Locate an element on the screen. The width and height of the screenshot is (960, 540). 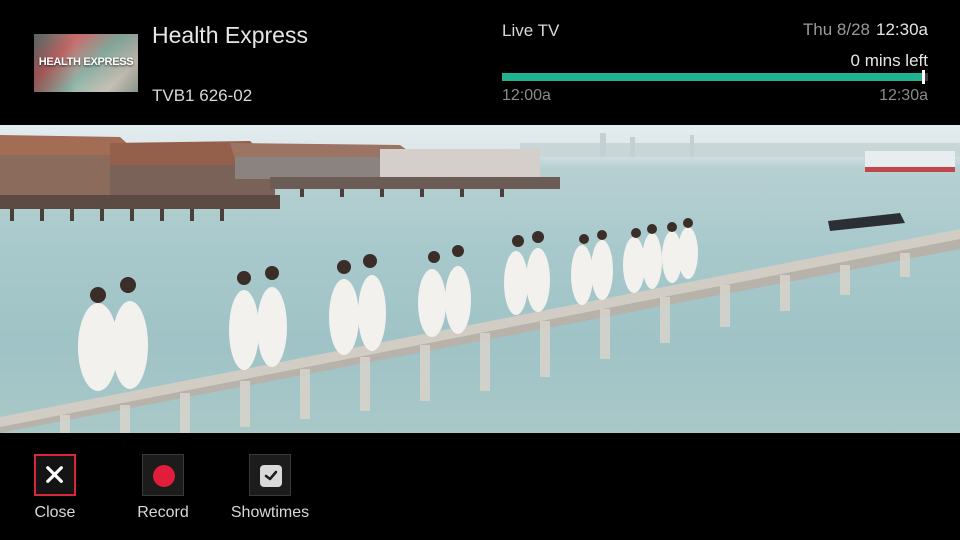
current-date: Thu 8/28 is located at coordinates (836, 29).